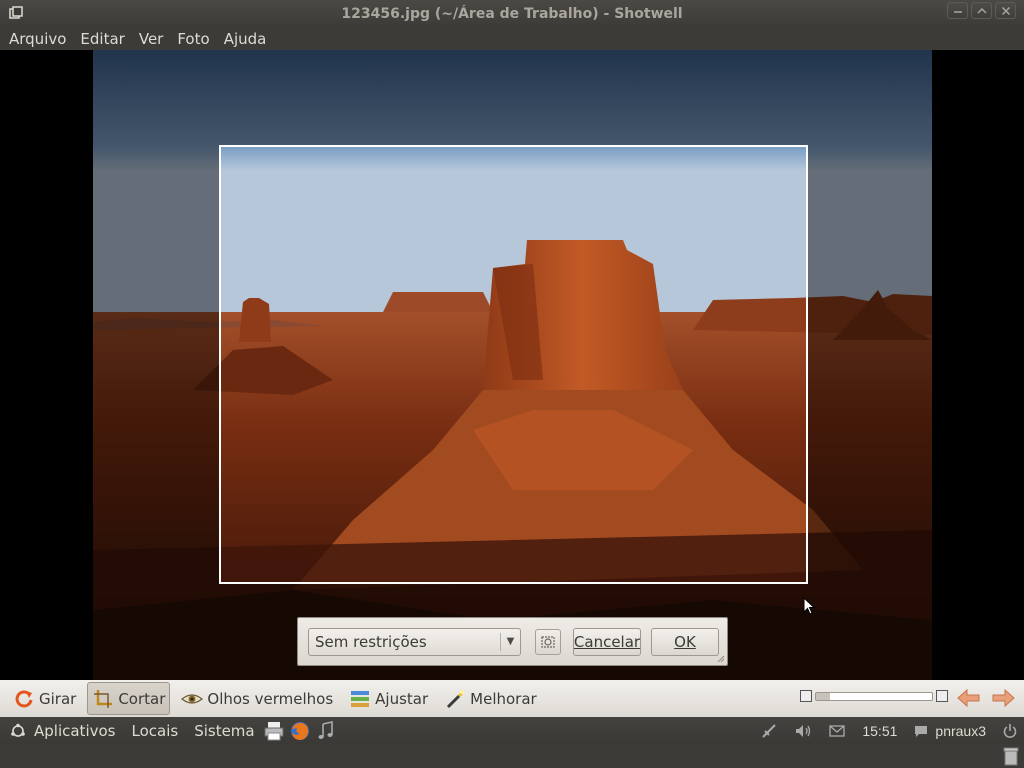 Image resolution: width=1024 pixels, height=768 pixels. I want to click on user-menu: pnraux3, so click(949, 731).